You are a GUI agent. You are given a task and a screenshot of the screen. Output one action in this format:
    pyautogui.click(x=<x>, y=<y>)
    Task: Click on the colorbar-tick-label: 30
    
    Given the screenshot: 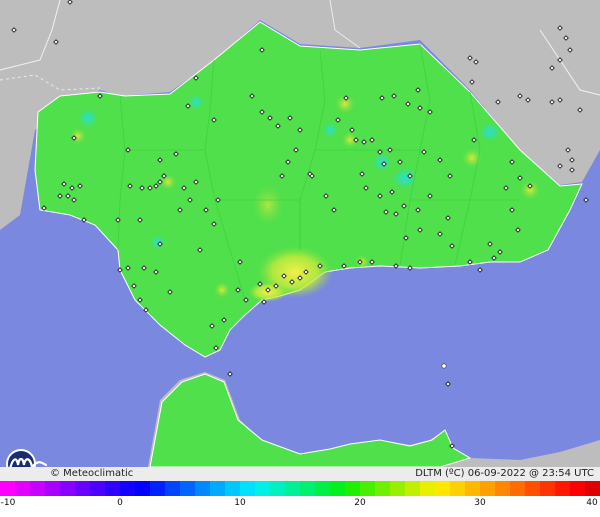 What is the action you would take?
    pyautogui.click(x=480, y=503)
    